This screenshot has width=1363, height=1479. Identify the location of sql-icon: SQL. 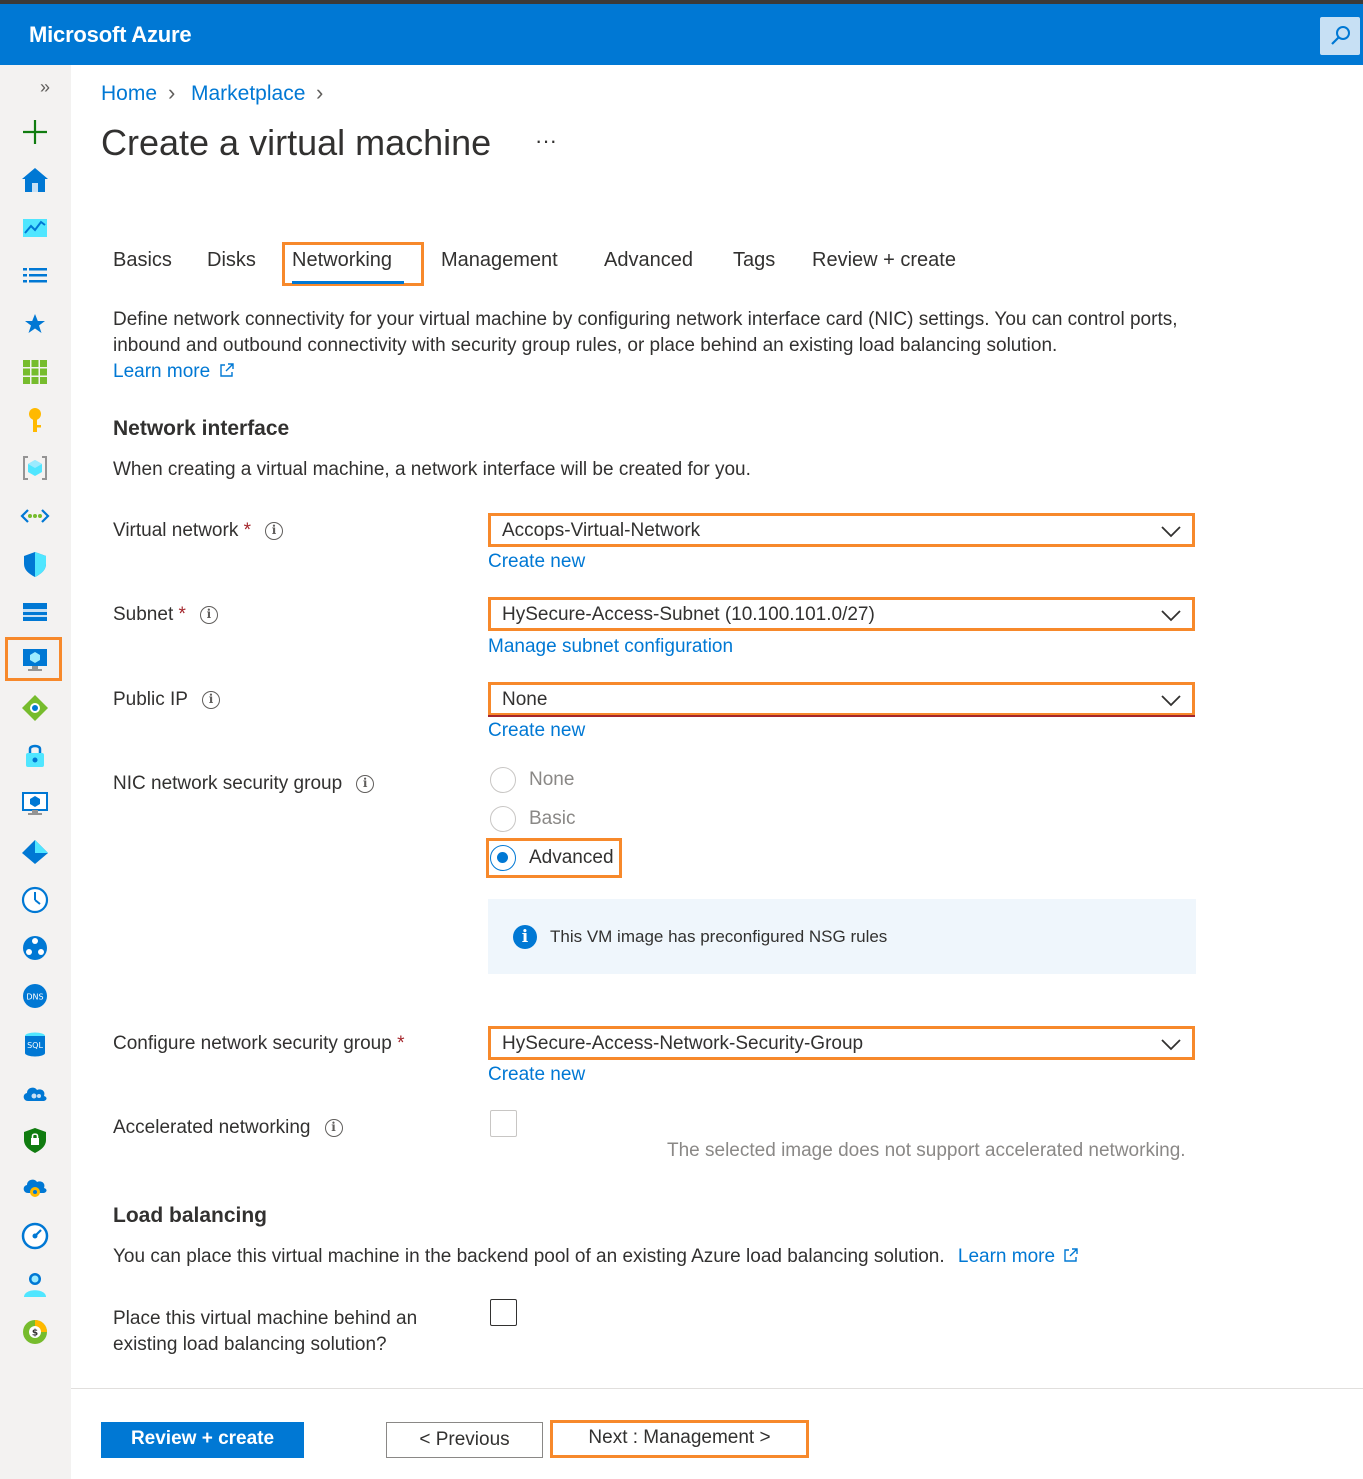
(35, 1044).